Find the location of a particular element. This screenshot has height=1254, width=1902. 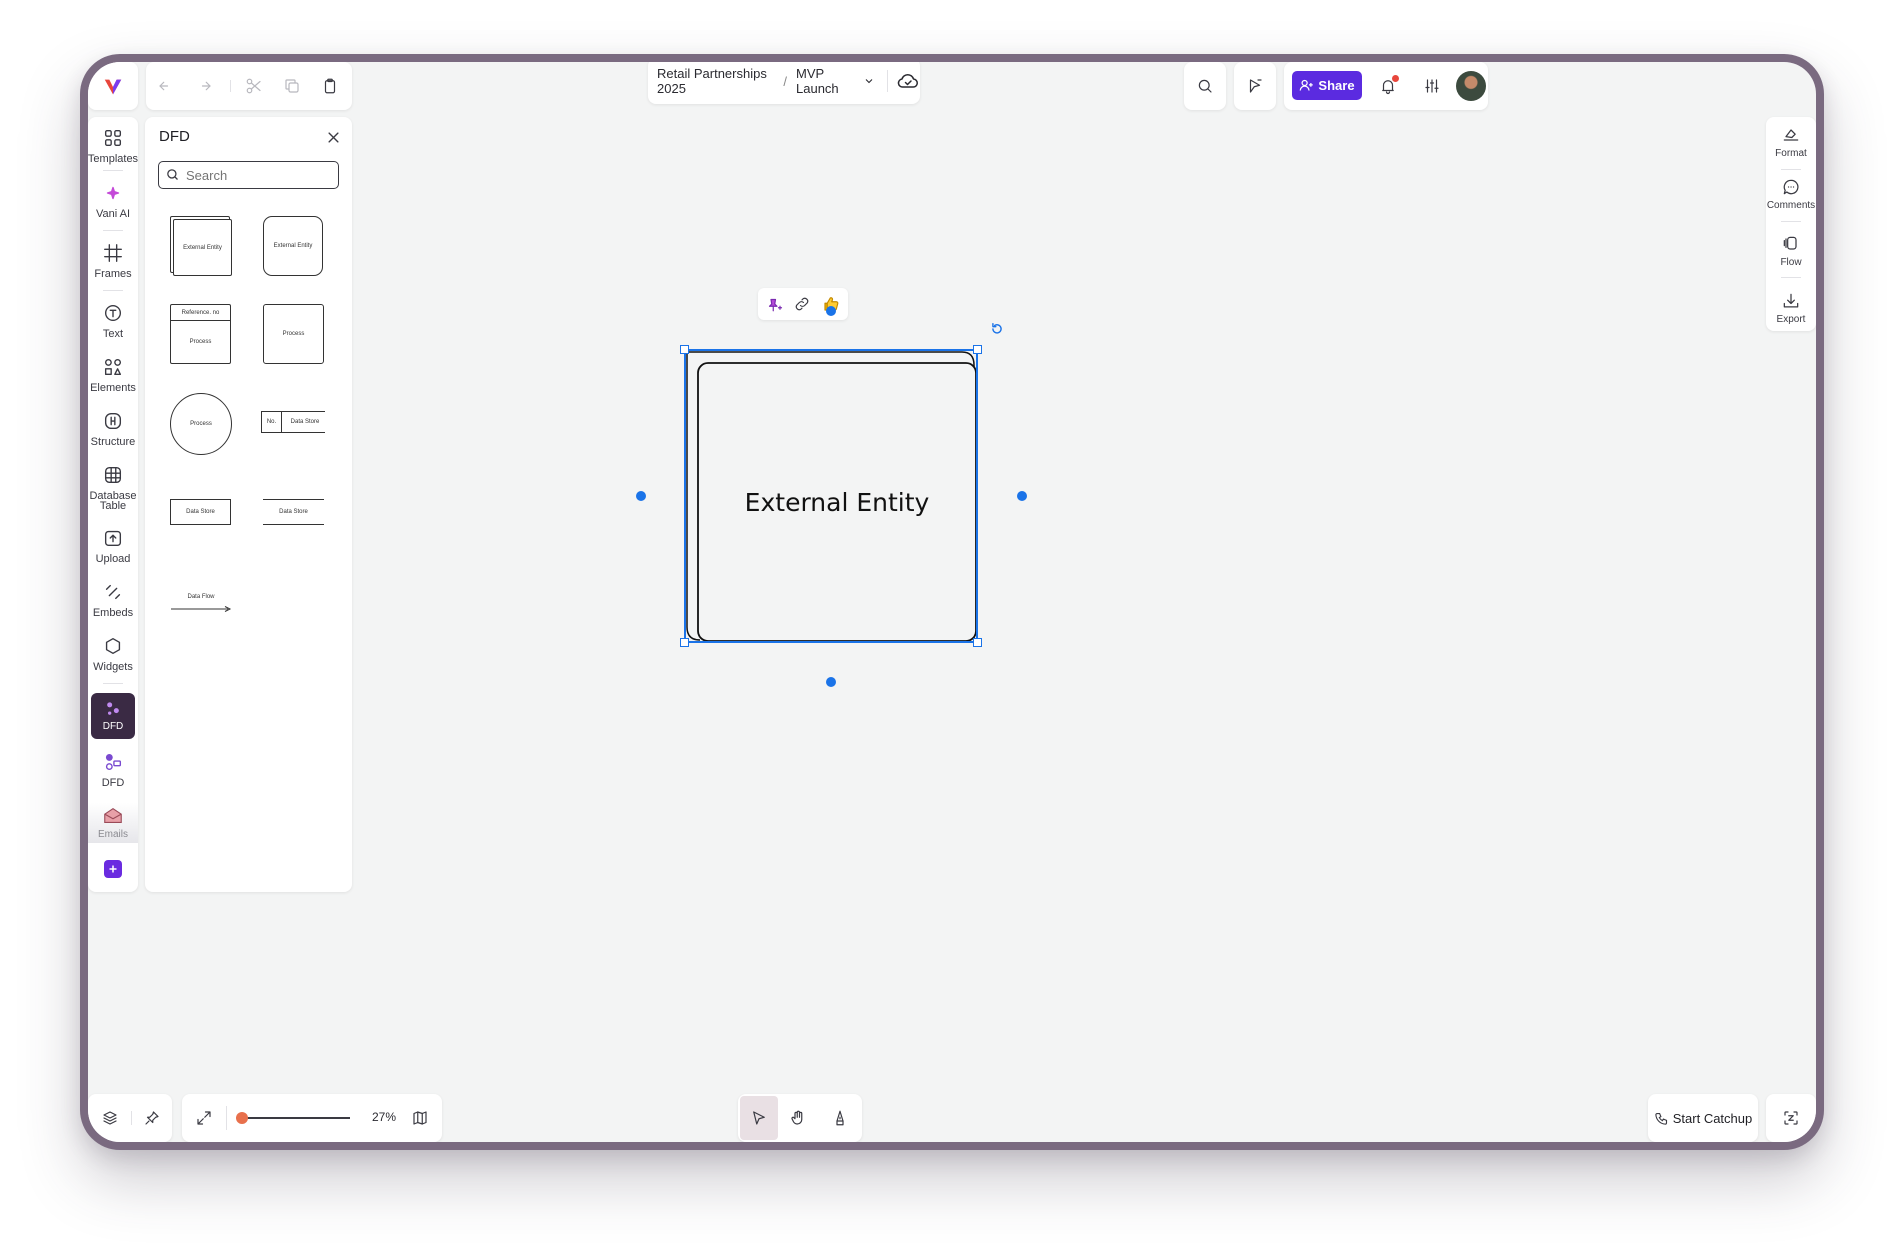

layers-icon is located at coordinates (110, 1118).